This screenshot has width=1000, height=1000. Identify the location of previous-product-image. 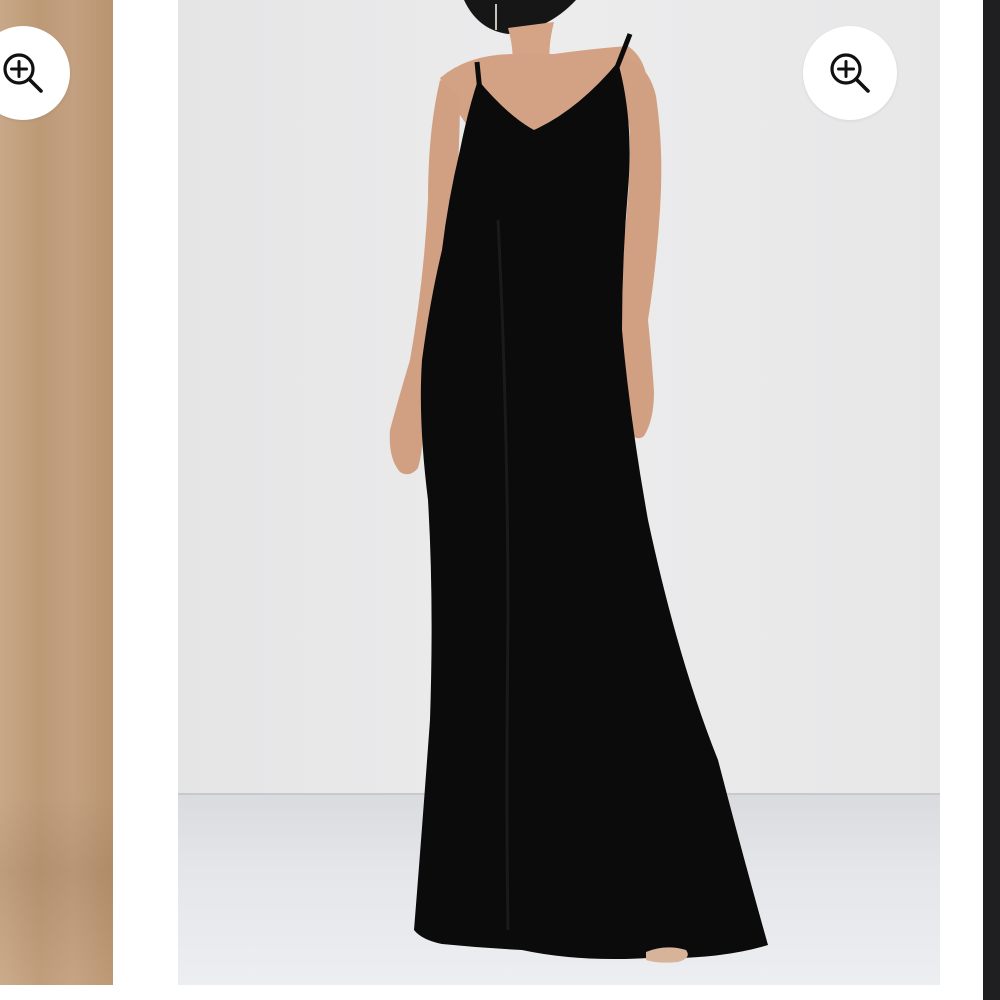
(56, 492).